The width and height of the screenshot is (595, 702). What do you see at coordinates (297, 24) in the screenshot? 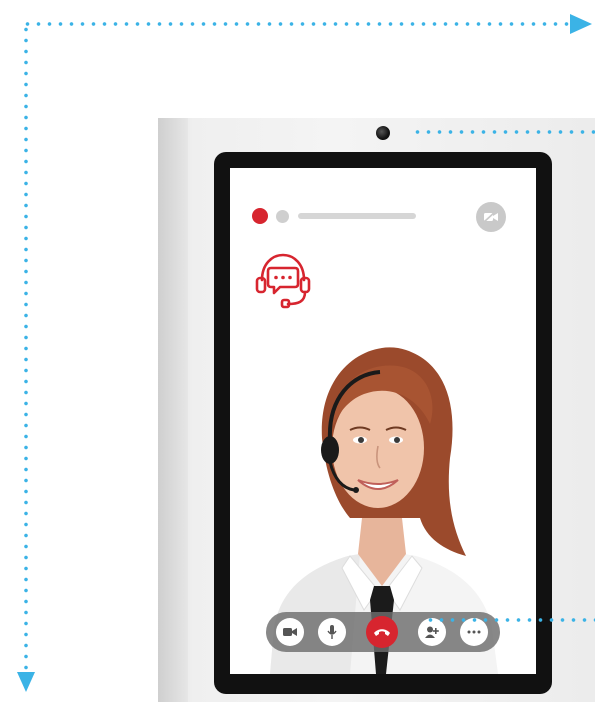
I see `width-dimension-guide` at bounding box center [297, 24].